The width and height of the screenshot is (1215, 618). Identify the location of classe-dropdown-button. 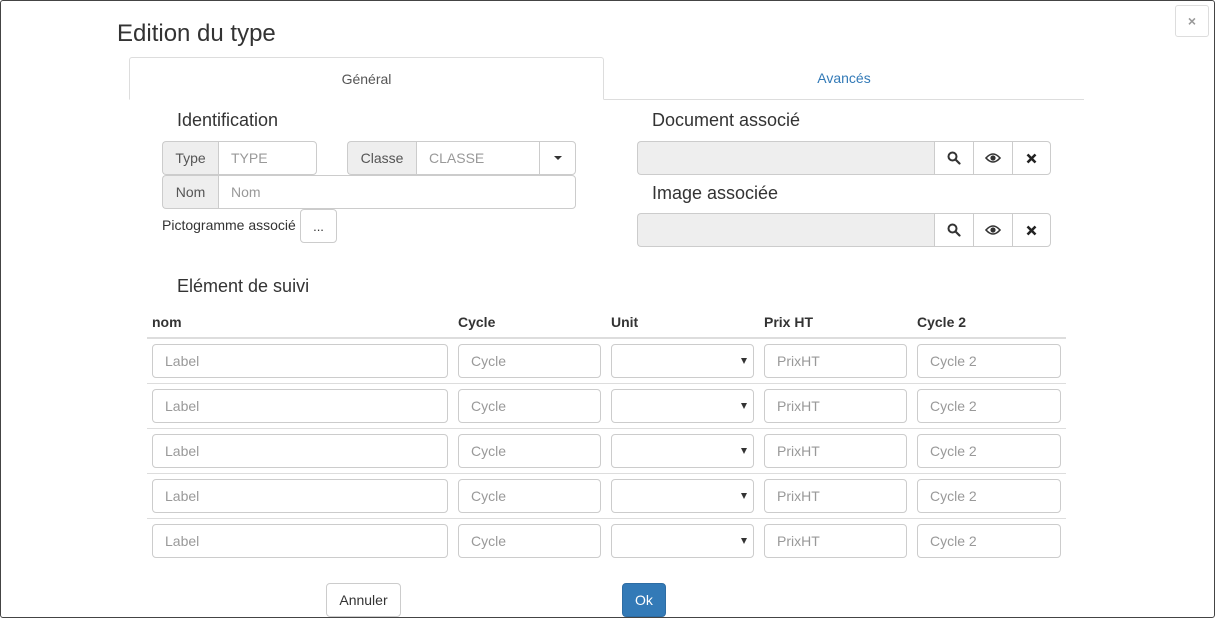
(557, 158).